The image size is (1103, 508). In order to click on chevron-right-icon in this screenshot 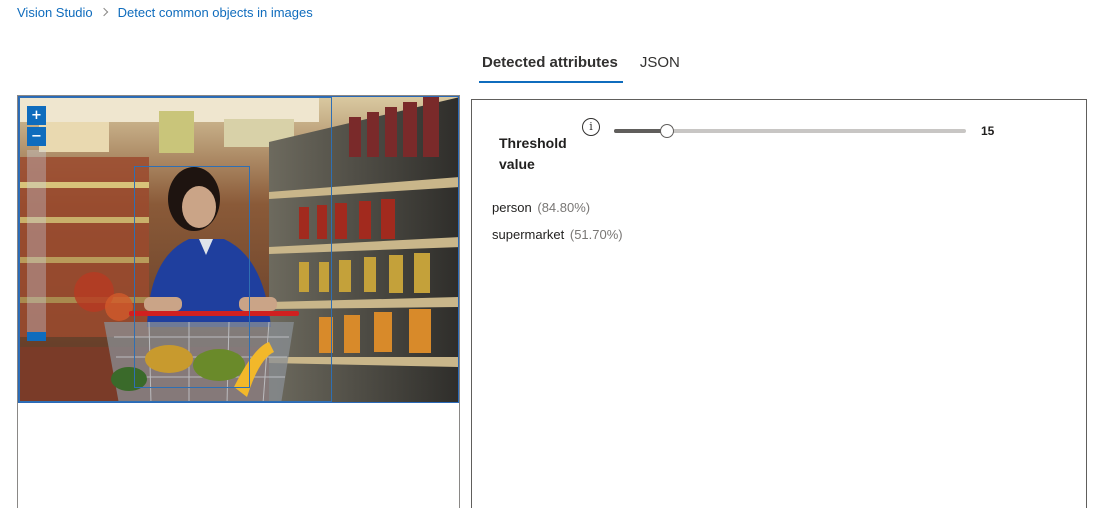, I will do `click(103, 12)`.